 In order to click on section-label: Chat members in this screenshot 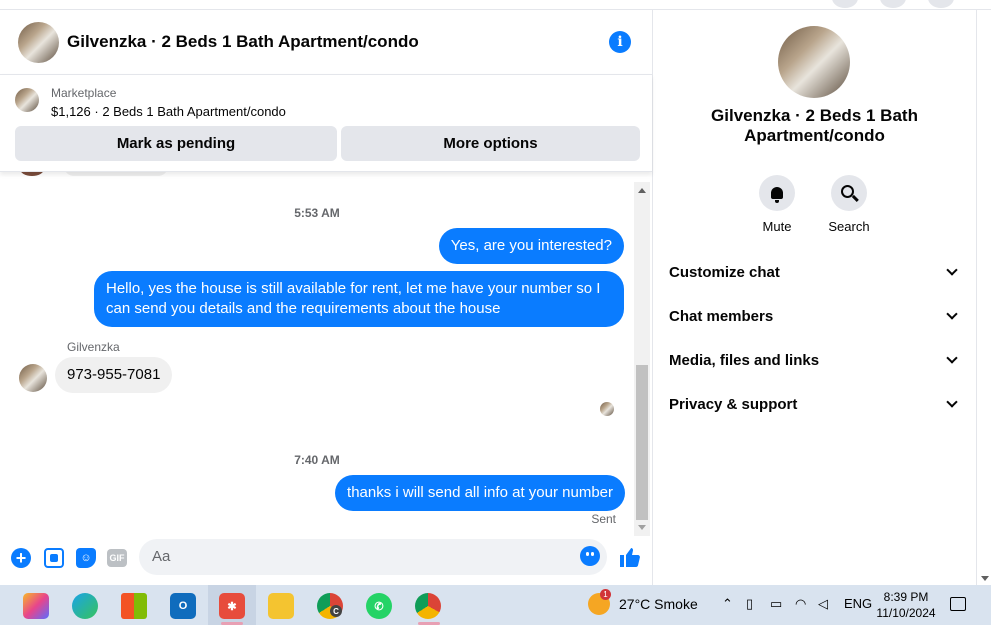, I will do `click(721, 316)`.